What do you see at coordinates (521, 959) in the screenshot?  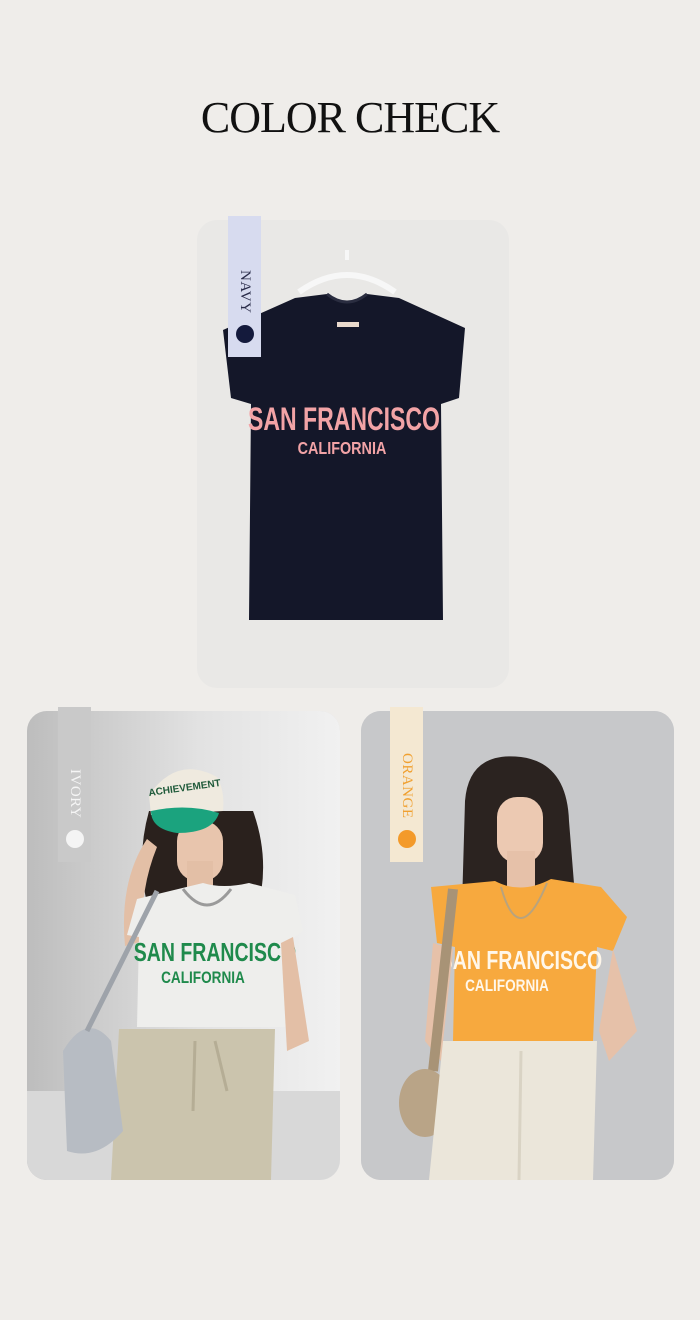 I see `orange-print-line1: SAN FRANCISCO` at bounding box center [521, 959].